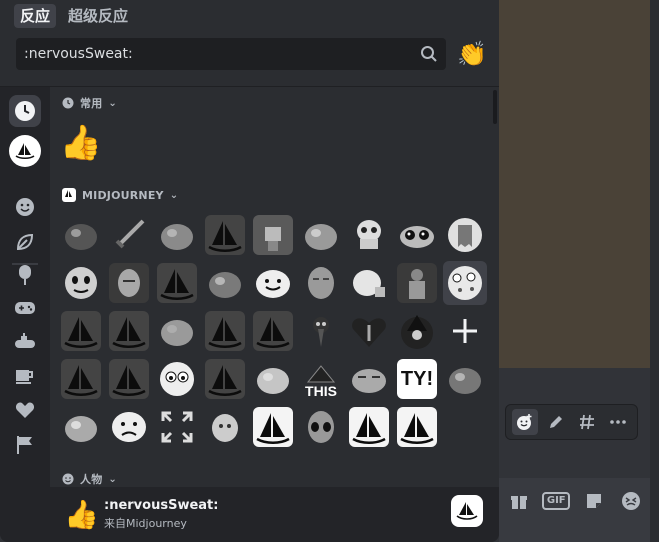 The height and width of the screenshot is (542, 659). I want to click on emoji-preview-footer: 👍 :nervousSweat: 来自Midjourney, so click(274, 514).